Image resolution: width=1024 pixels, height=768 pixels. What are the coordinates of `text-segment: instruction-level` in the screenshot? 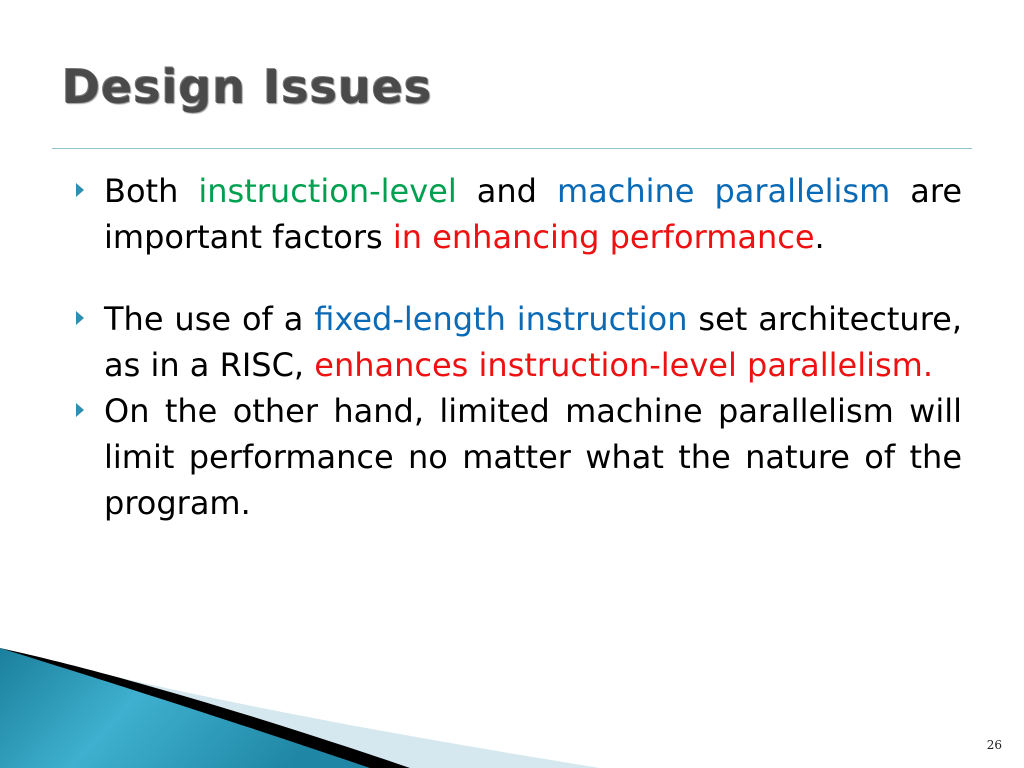 It's located at (327, 191).